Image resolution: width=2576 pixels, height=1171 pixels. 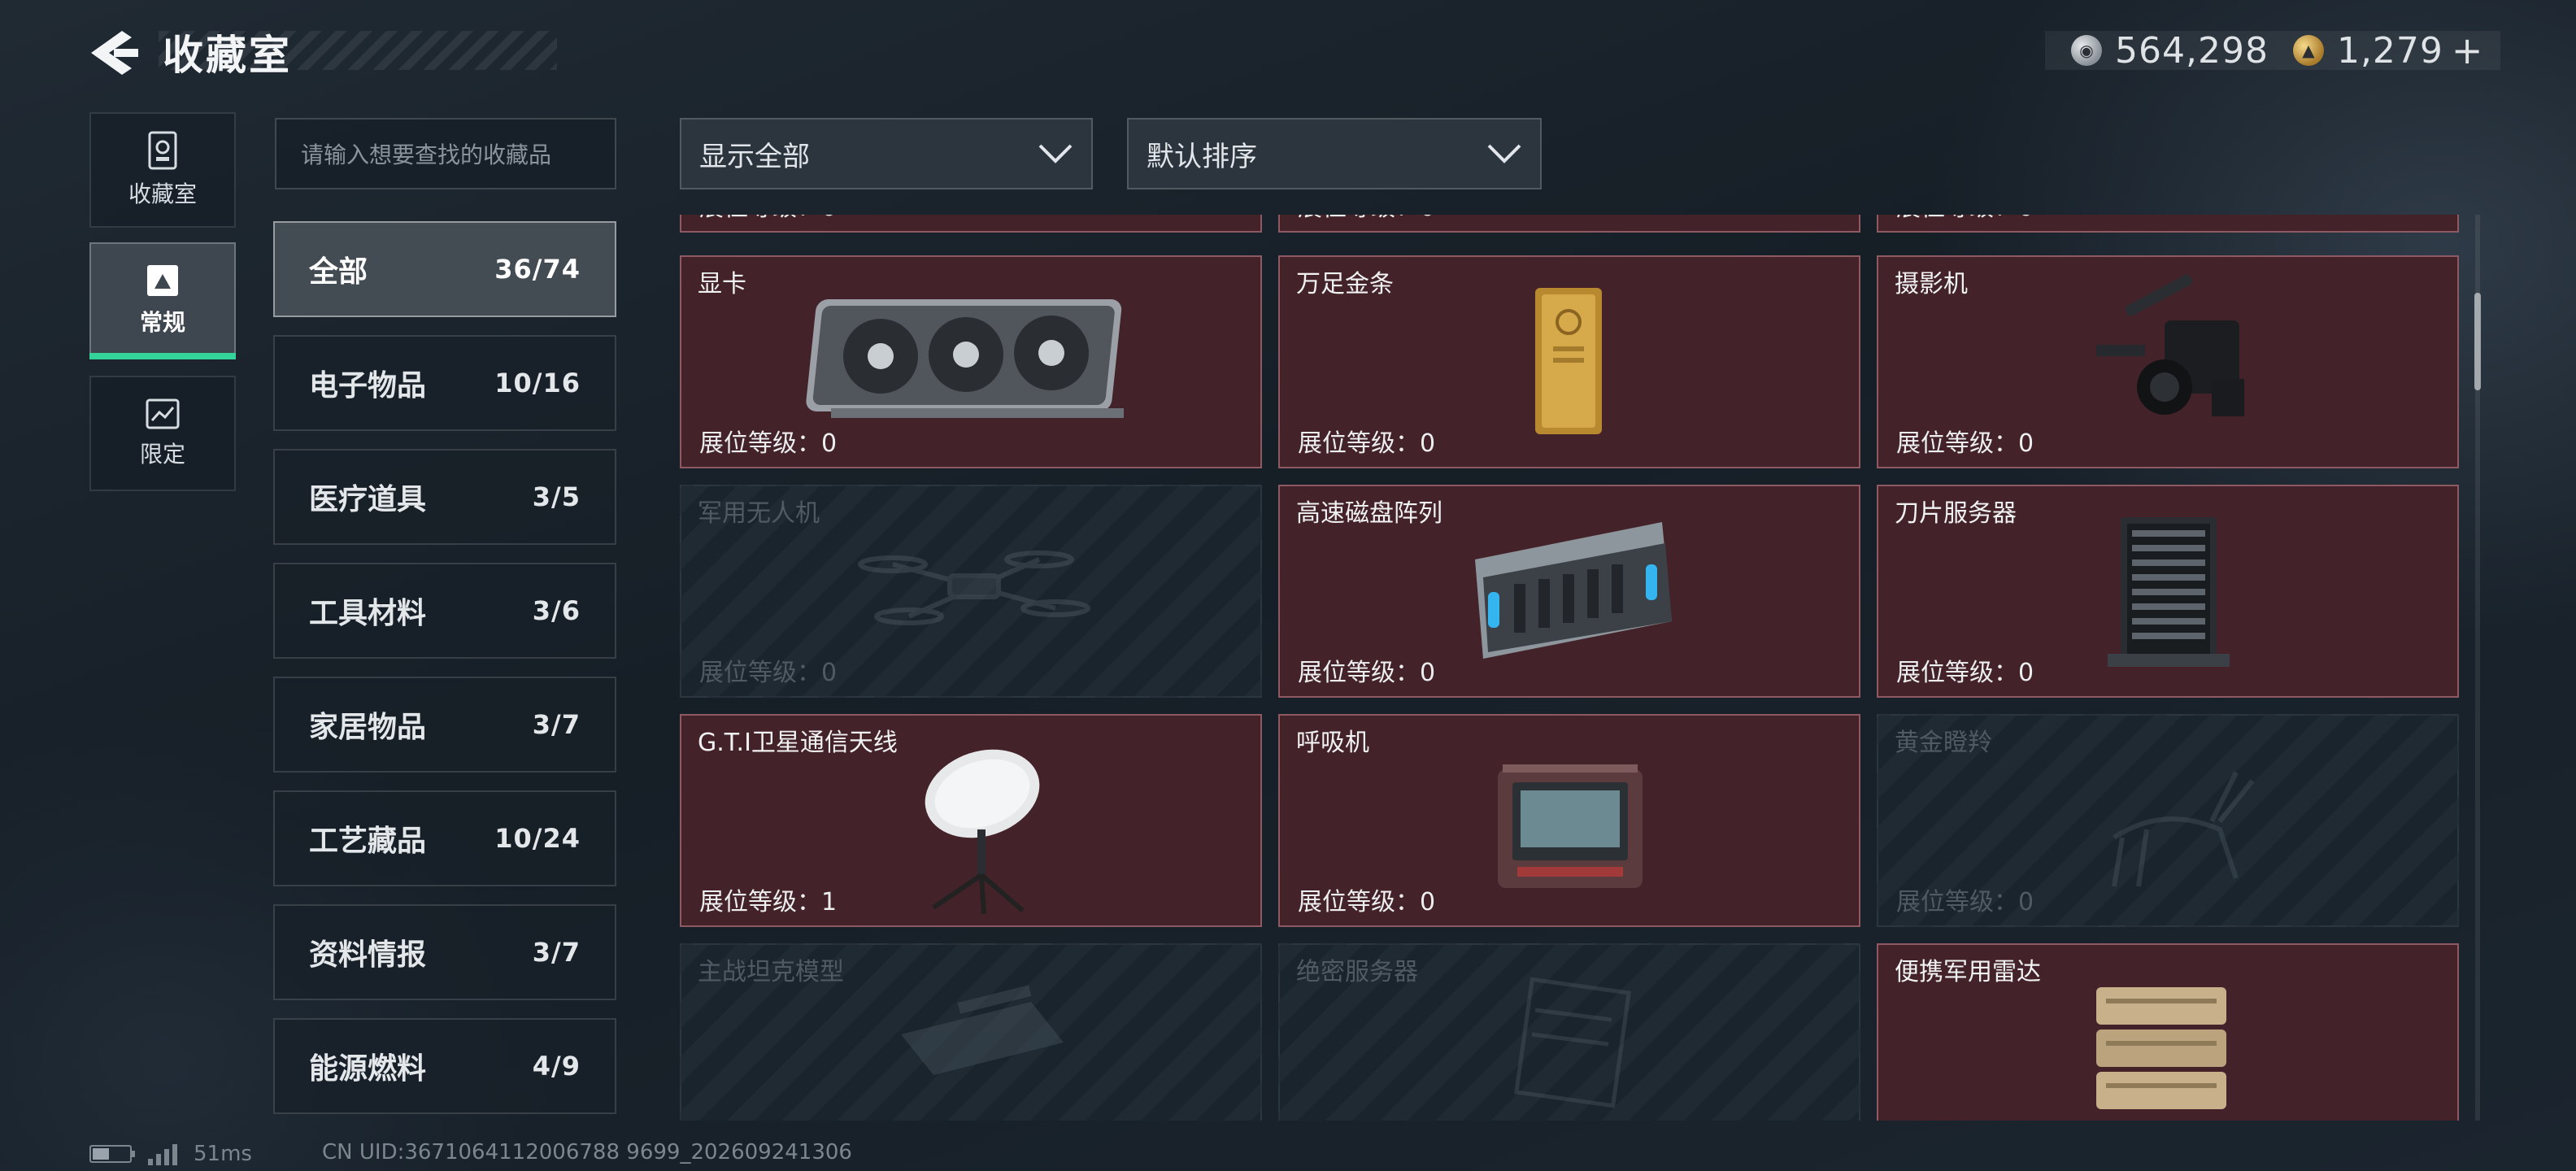 I want to click on item-name: 摄影机, so click(x=1932, y=284).